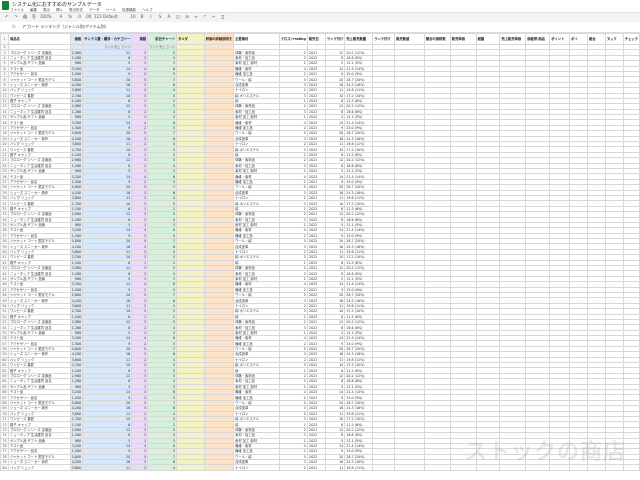  I want to click on toolbar-button: I, so click(151, 17).